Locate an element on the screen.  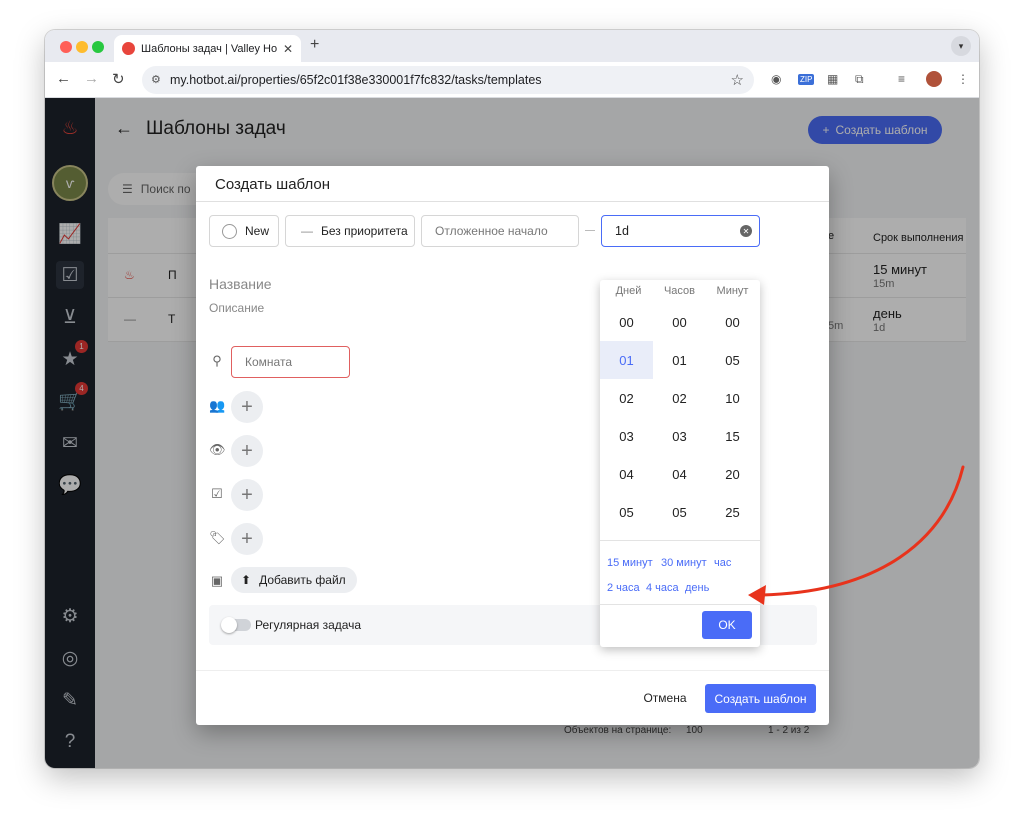
delayed-start-field: Отложенное начало is located at coordinates (500, 231).